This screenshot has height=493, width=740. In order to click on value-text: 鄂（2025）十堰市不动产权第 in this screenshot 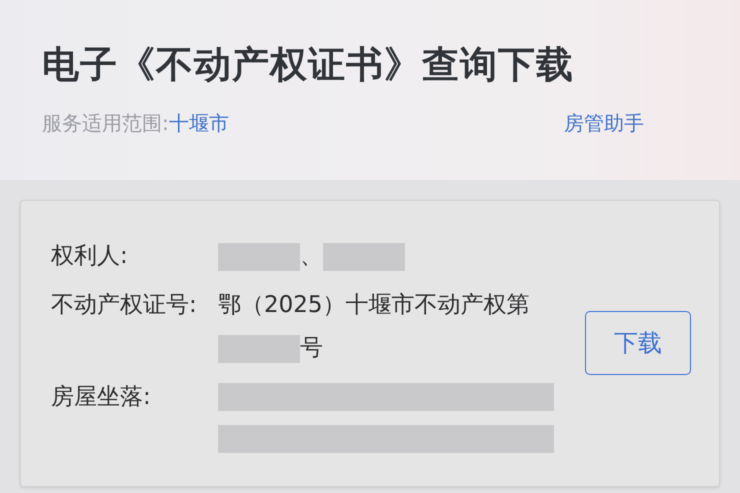, I will do `click(374, 305)`.